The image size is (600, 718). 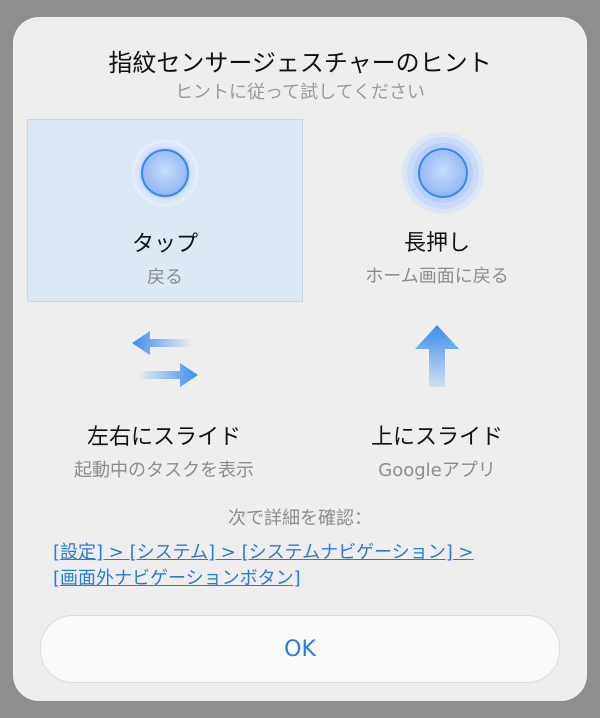 I want to click on settings-path-link: [設定] > [システム] > [システムナビゲーション] >, so click(x=263, y=551).